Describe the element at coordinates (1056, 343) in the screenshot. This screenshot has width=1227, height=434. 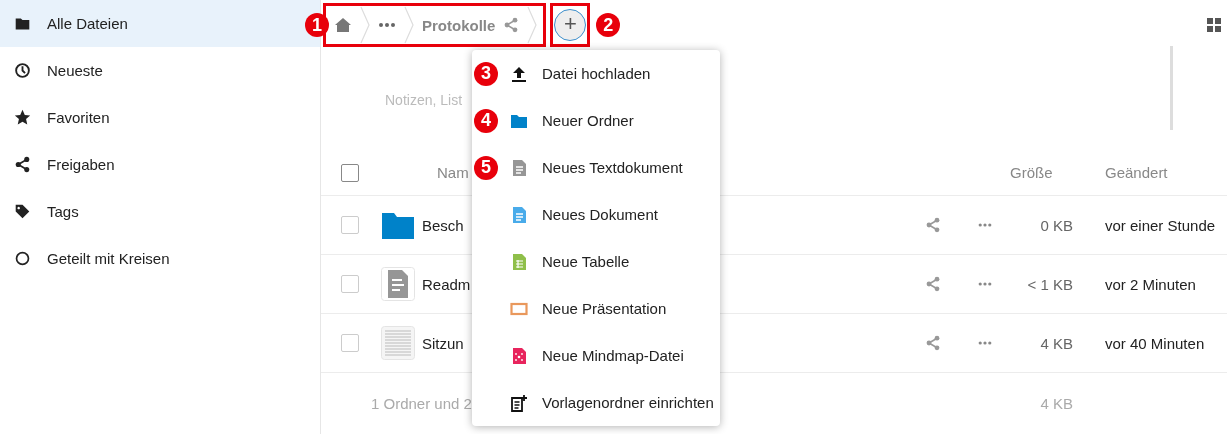
I see `file-size: 4 KB` at that location.